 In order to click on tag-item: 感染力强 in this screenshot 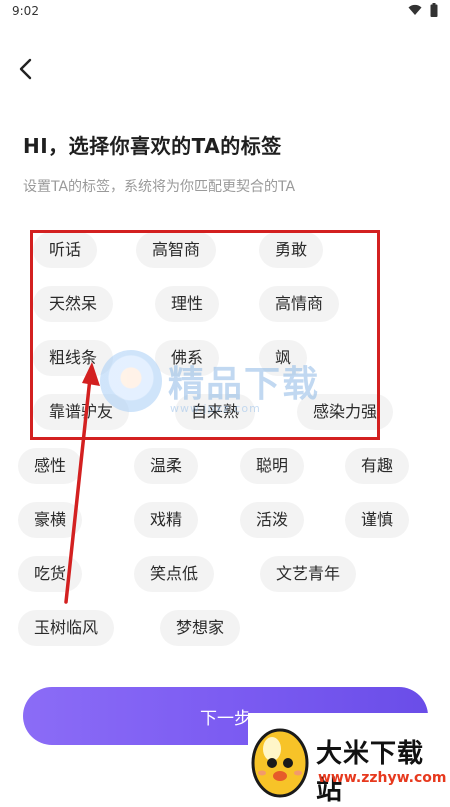, I will do `click(345, 412)`.